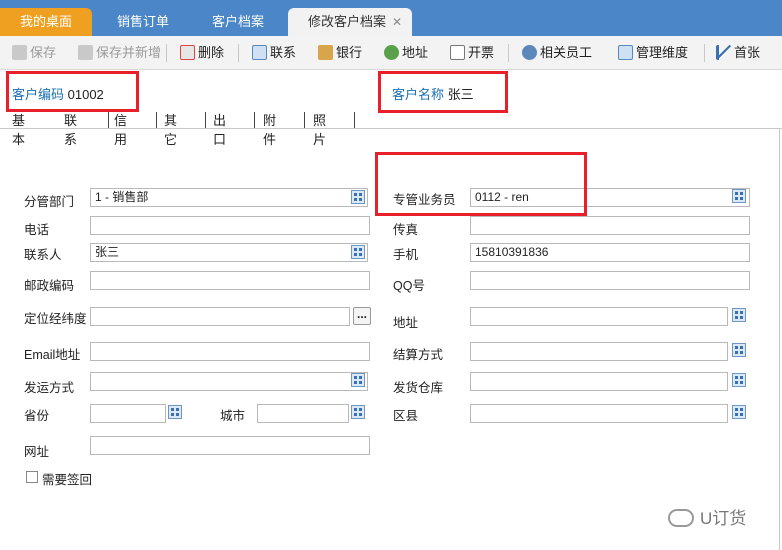 Image resolution: width=782 pixels, height=550 pixels. I want to click on save-label: 保存, so click(43, 52).